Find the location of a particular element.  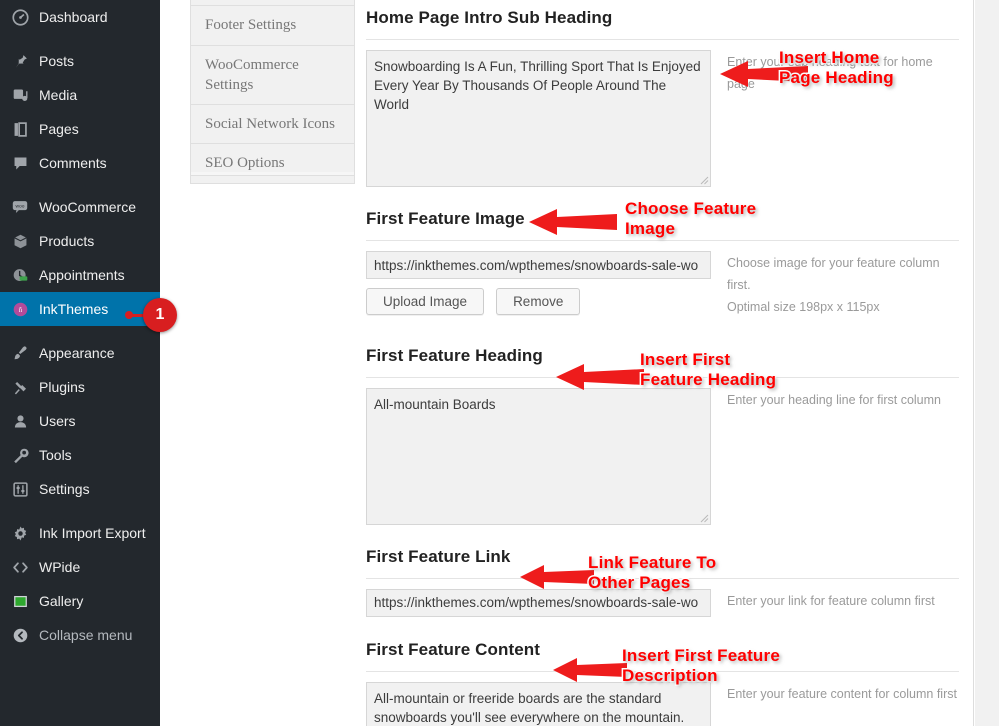

sidebar-item-label: WPide is located at coordinates (60, 567).